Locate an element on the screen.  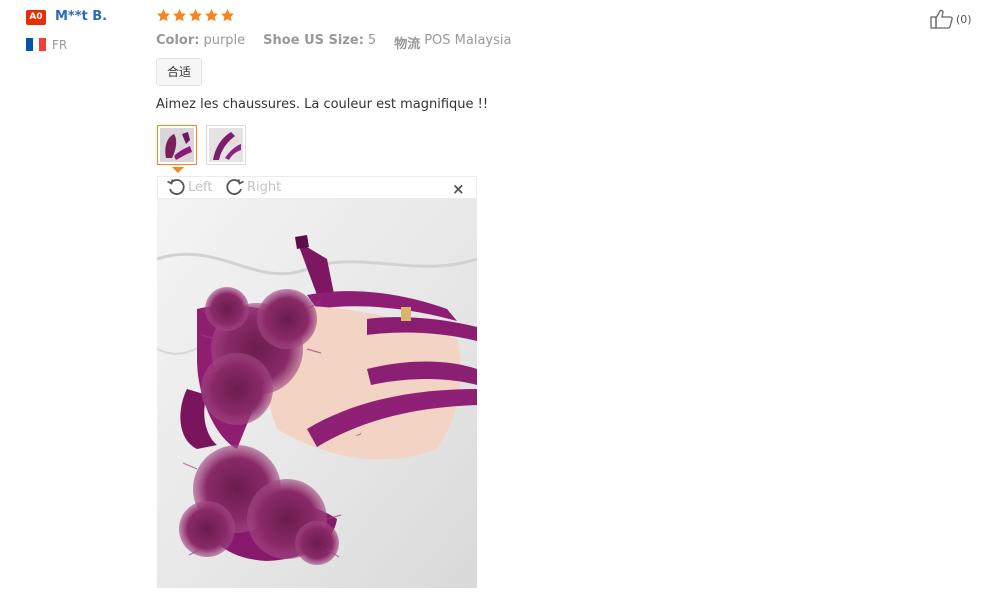
reviewer-country: FR is located at coordinates (60, 45).